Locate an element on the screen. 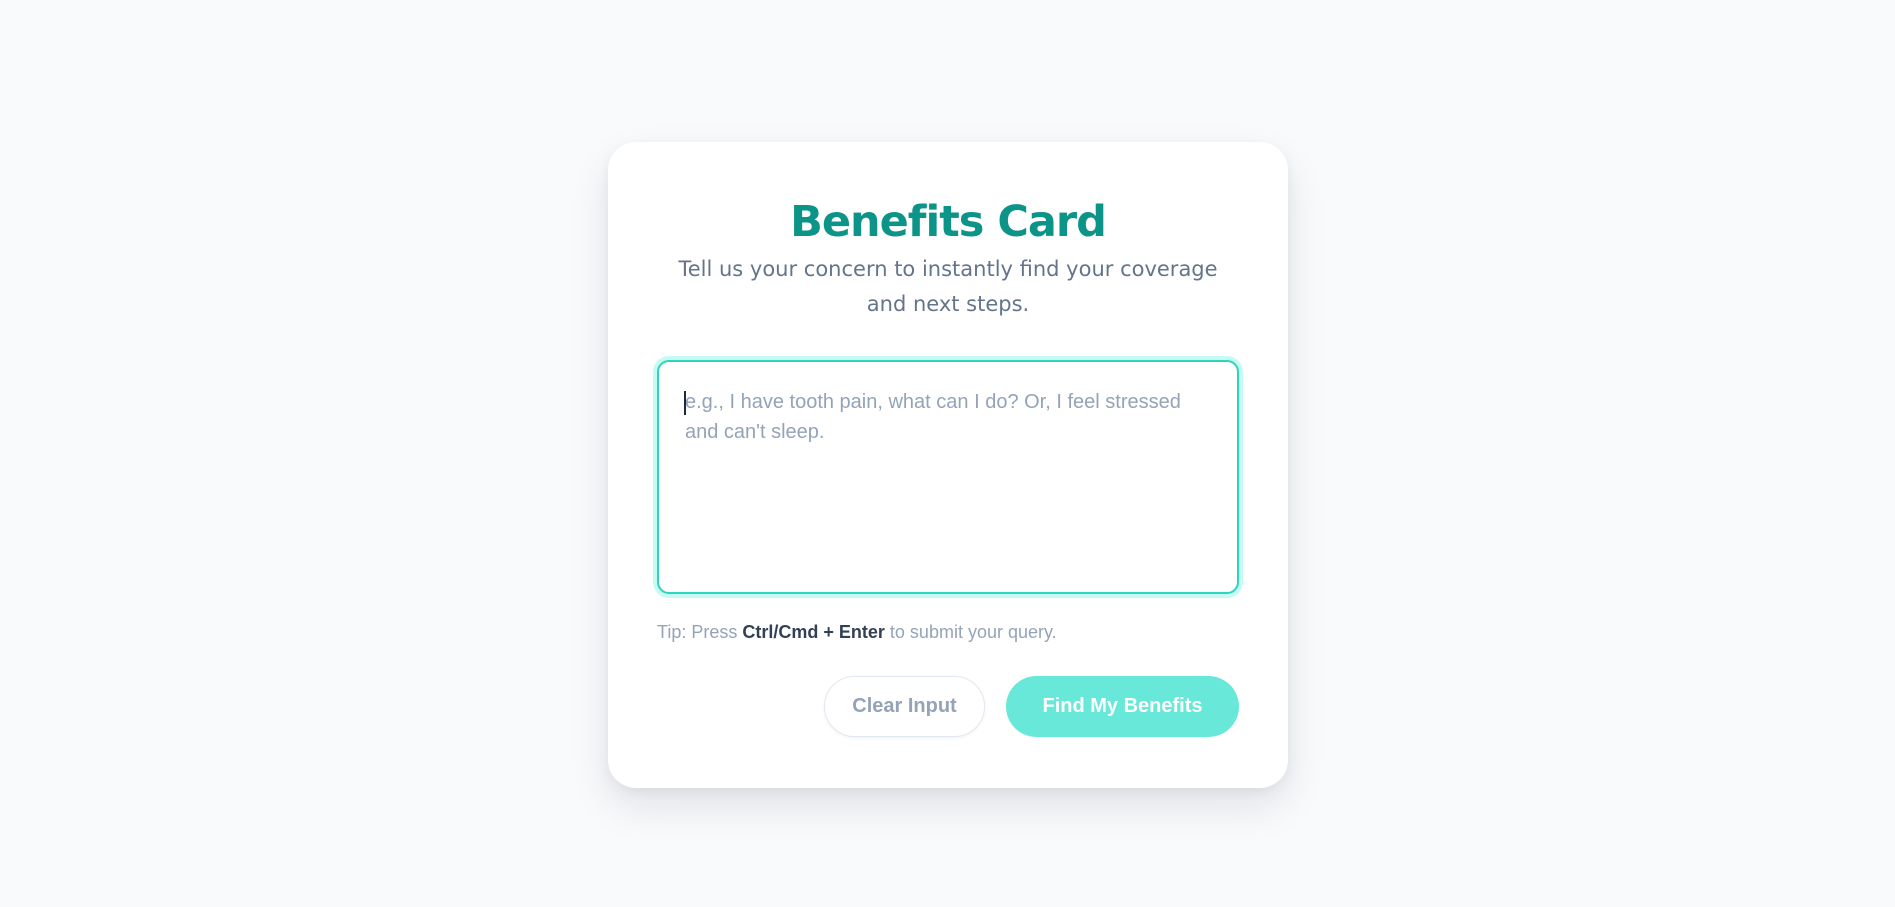 The image size is (1895, 907). text-caret is located at coordinates (685, 403).